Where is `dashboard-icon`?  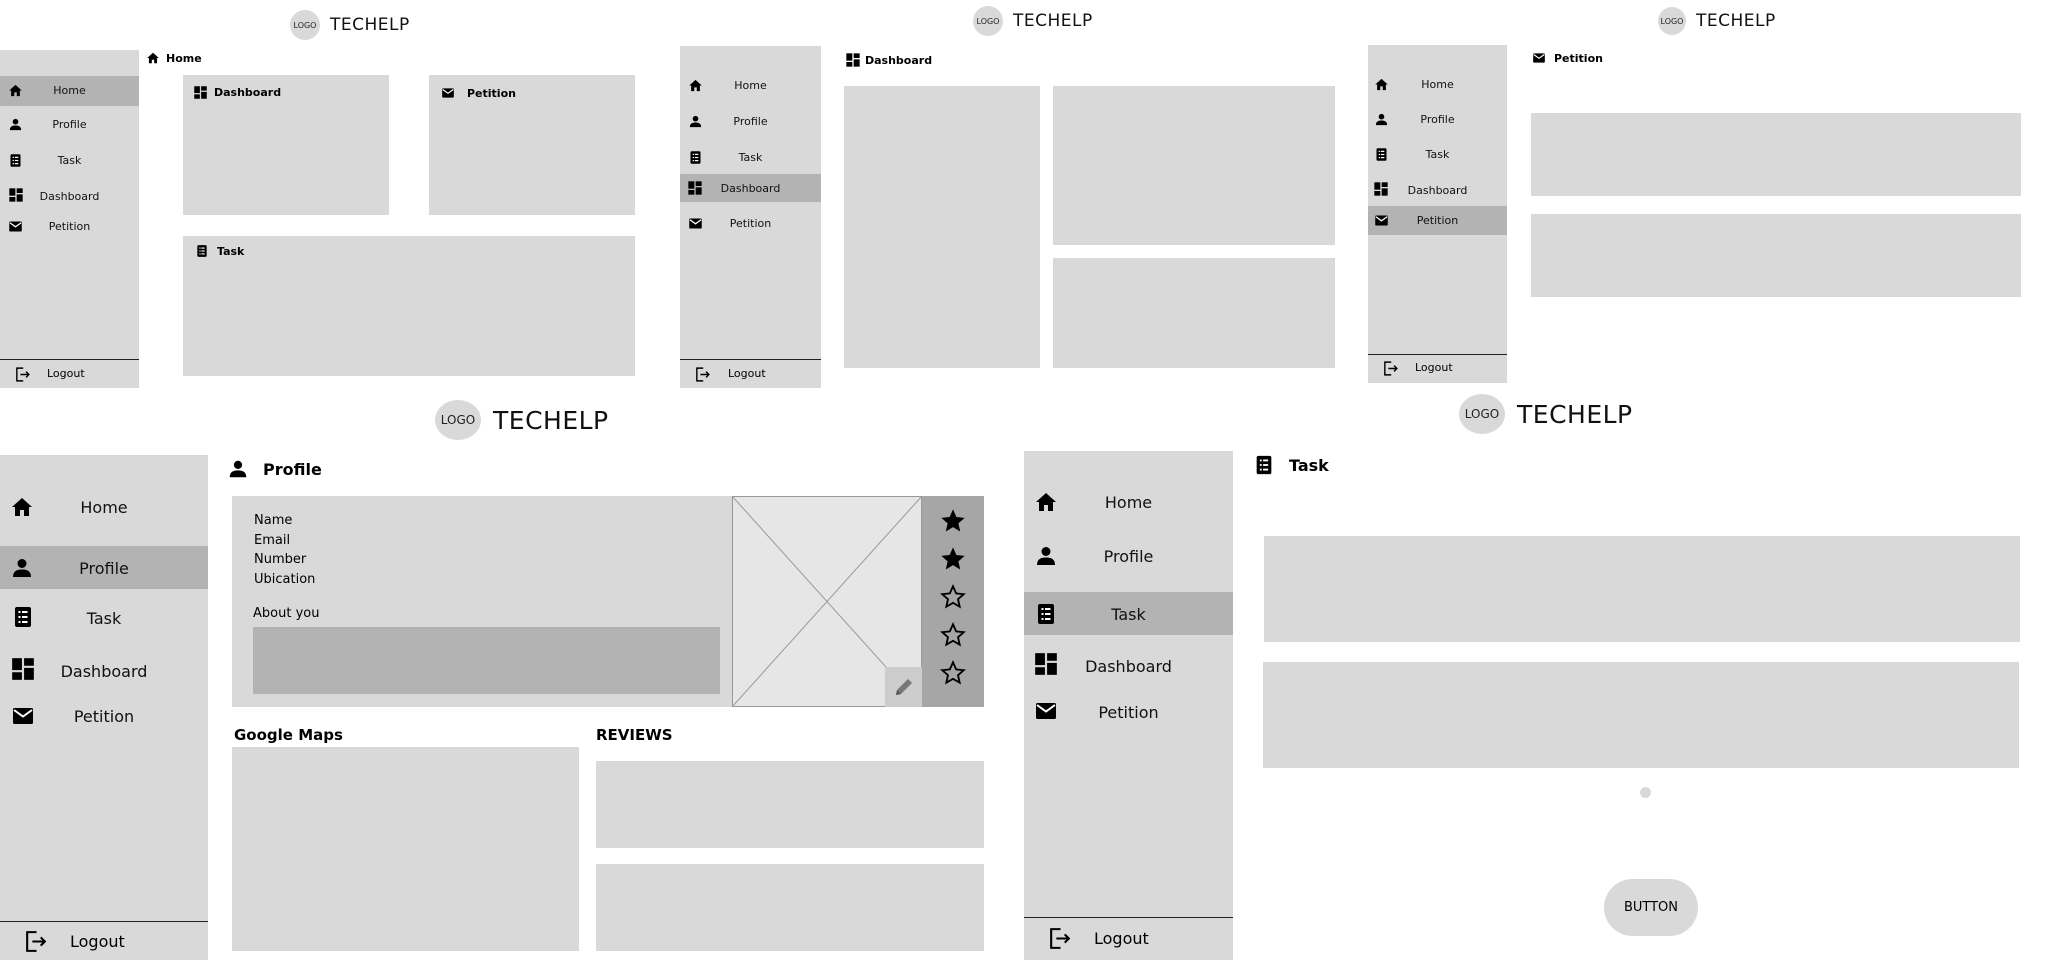 dashboard-icon is located at coordinates (200, 92).